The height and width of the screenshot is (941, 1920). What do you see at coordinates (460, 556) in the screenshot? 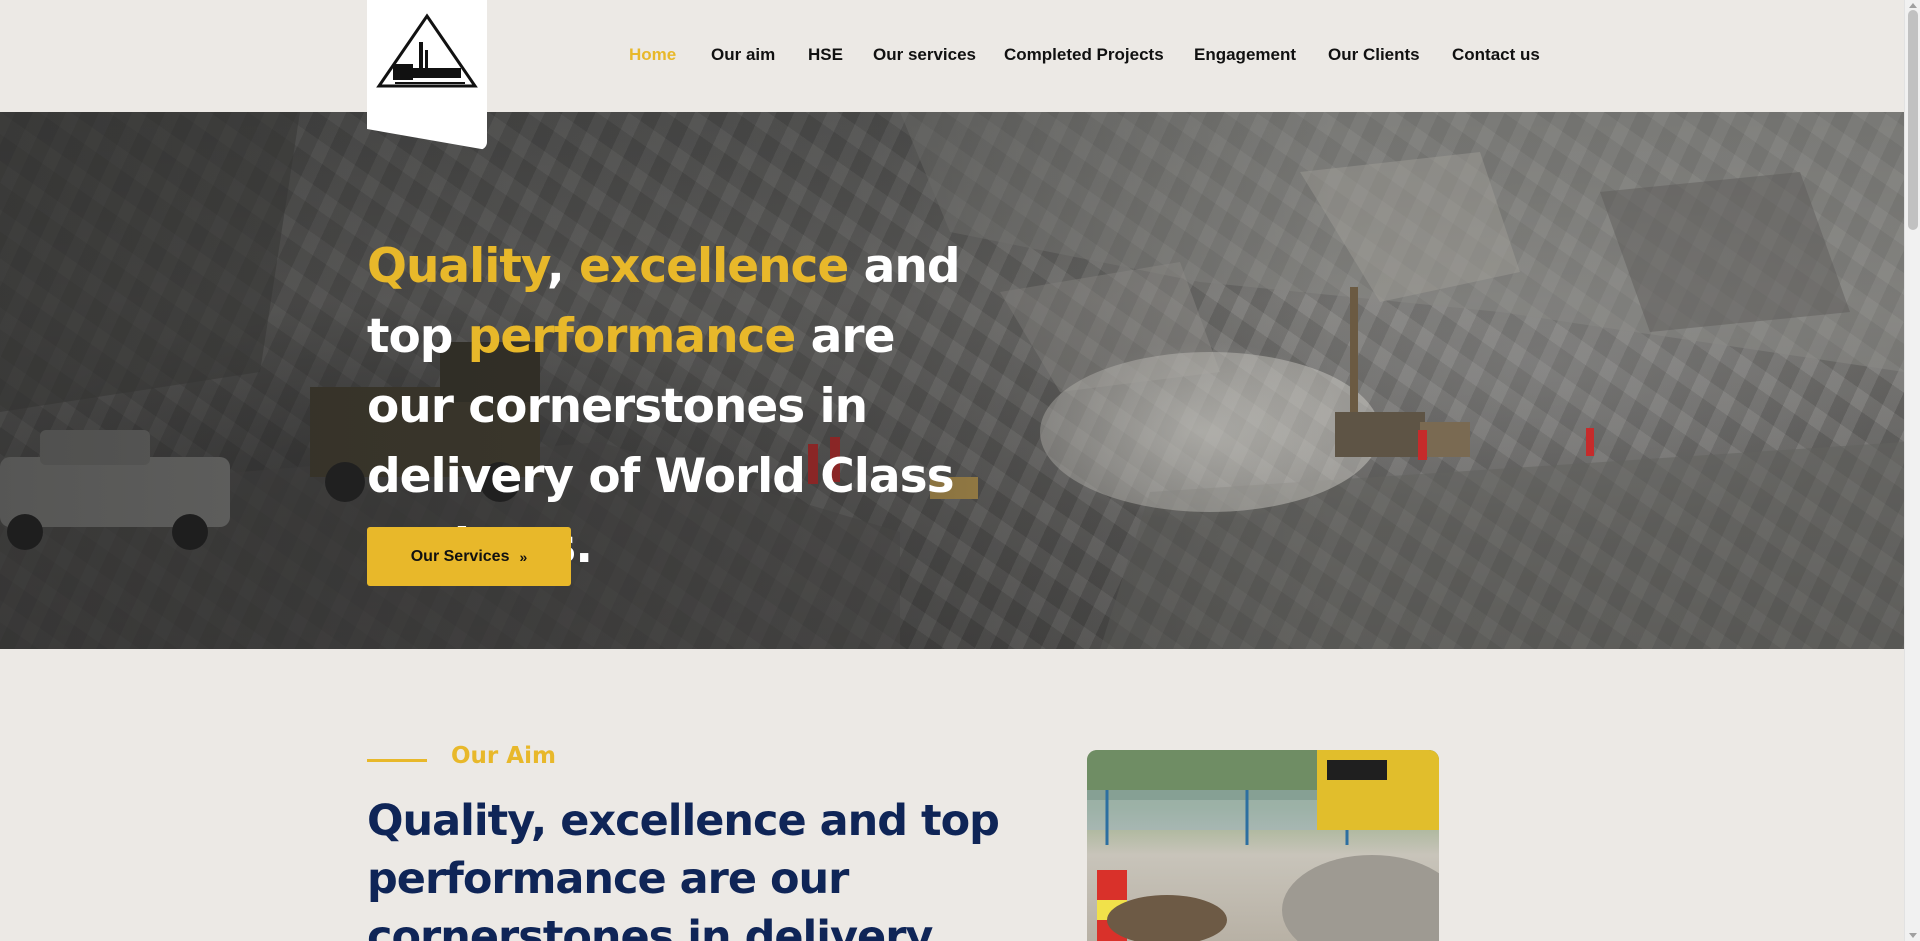
I see `our-services-button-label: Our Services` at bounding box center [460, 556].